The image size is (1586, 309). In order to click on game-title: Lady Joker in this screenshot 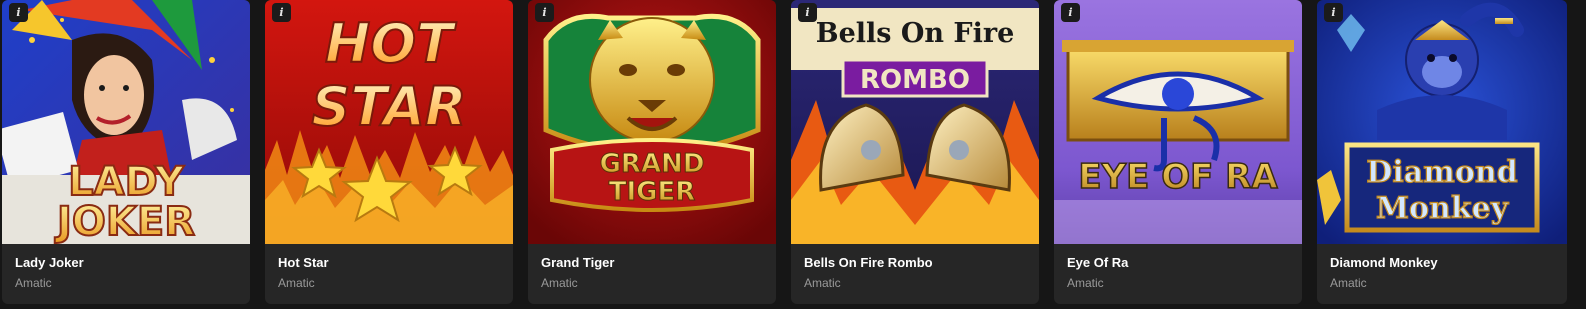, I will do `click(49, 262)`.